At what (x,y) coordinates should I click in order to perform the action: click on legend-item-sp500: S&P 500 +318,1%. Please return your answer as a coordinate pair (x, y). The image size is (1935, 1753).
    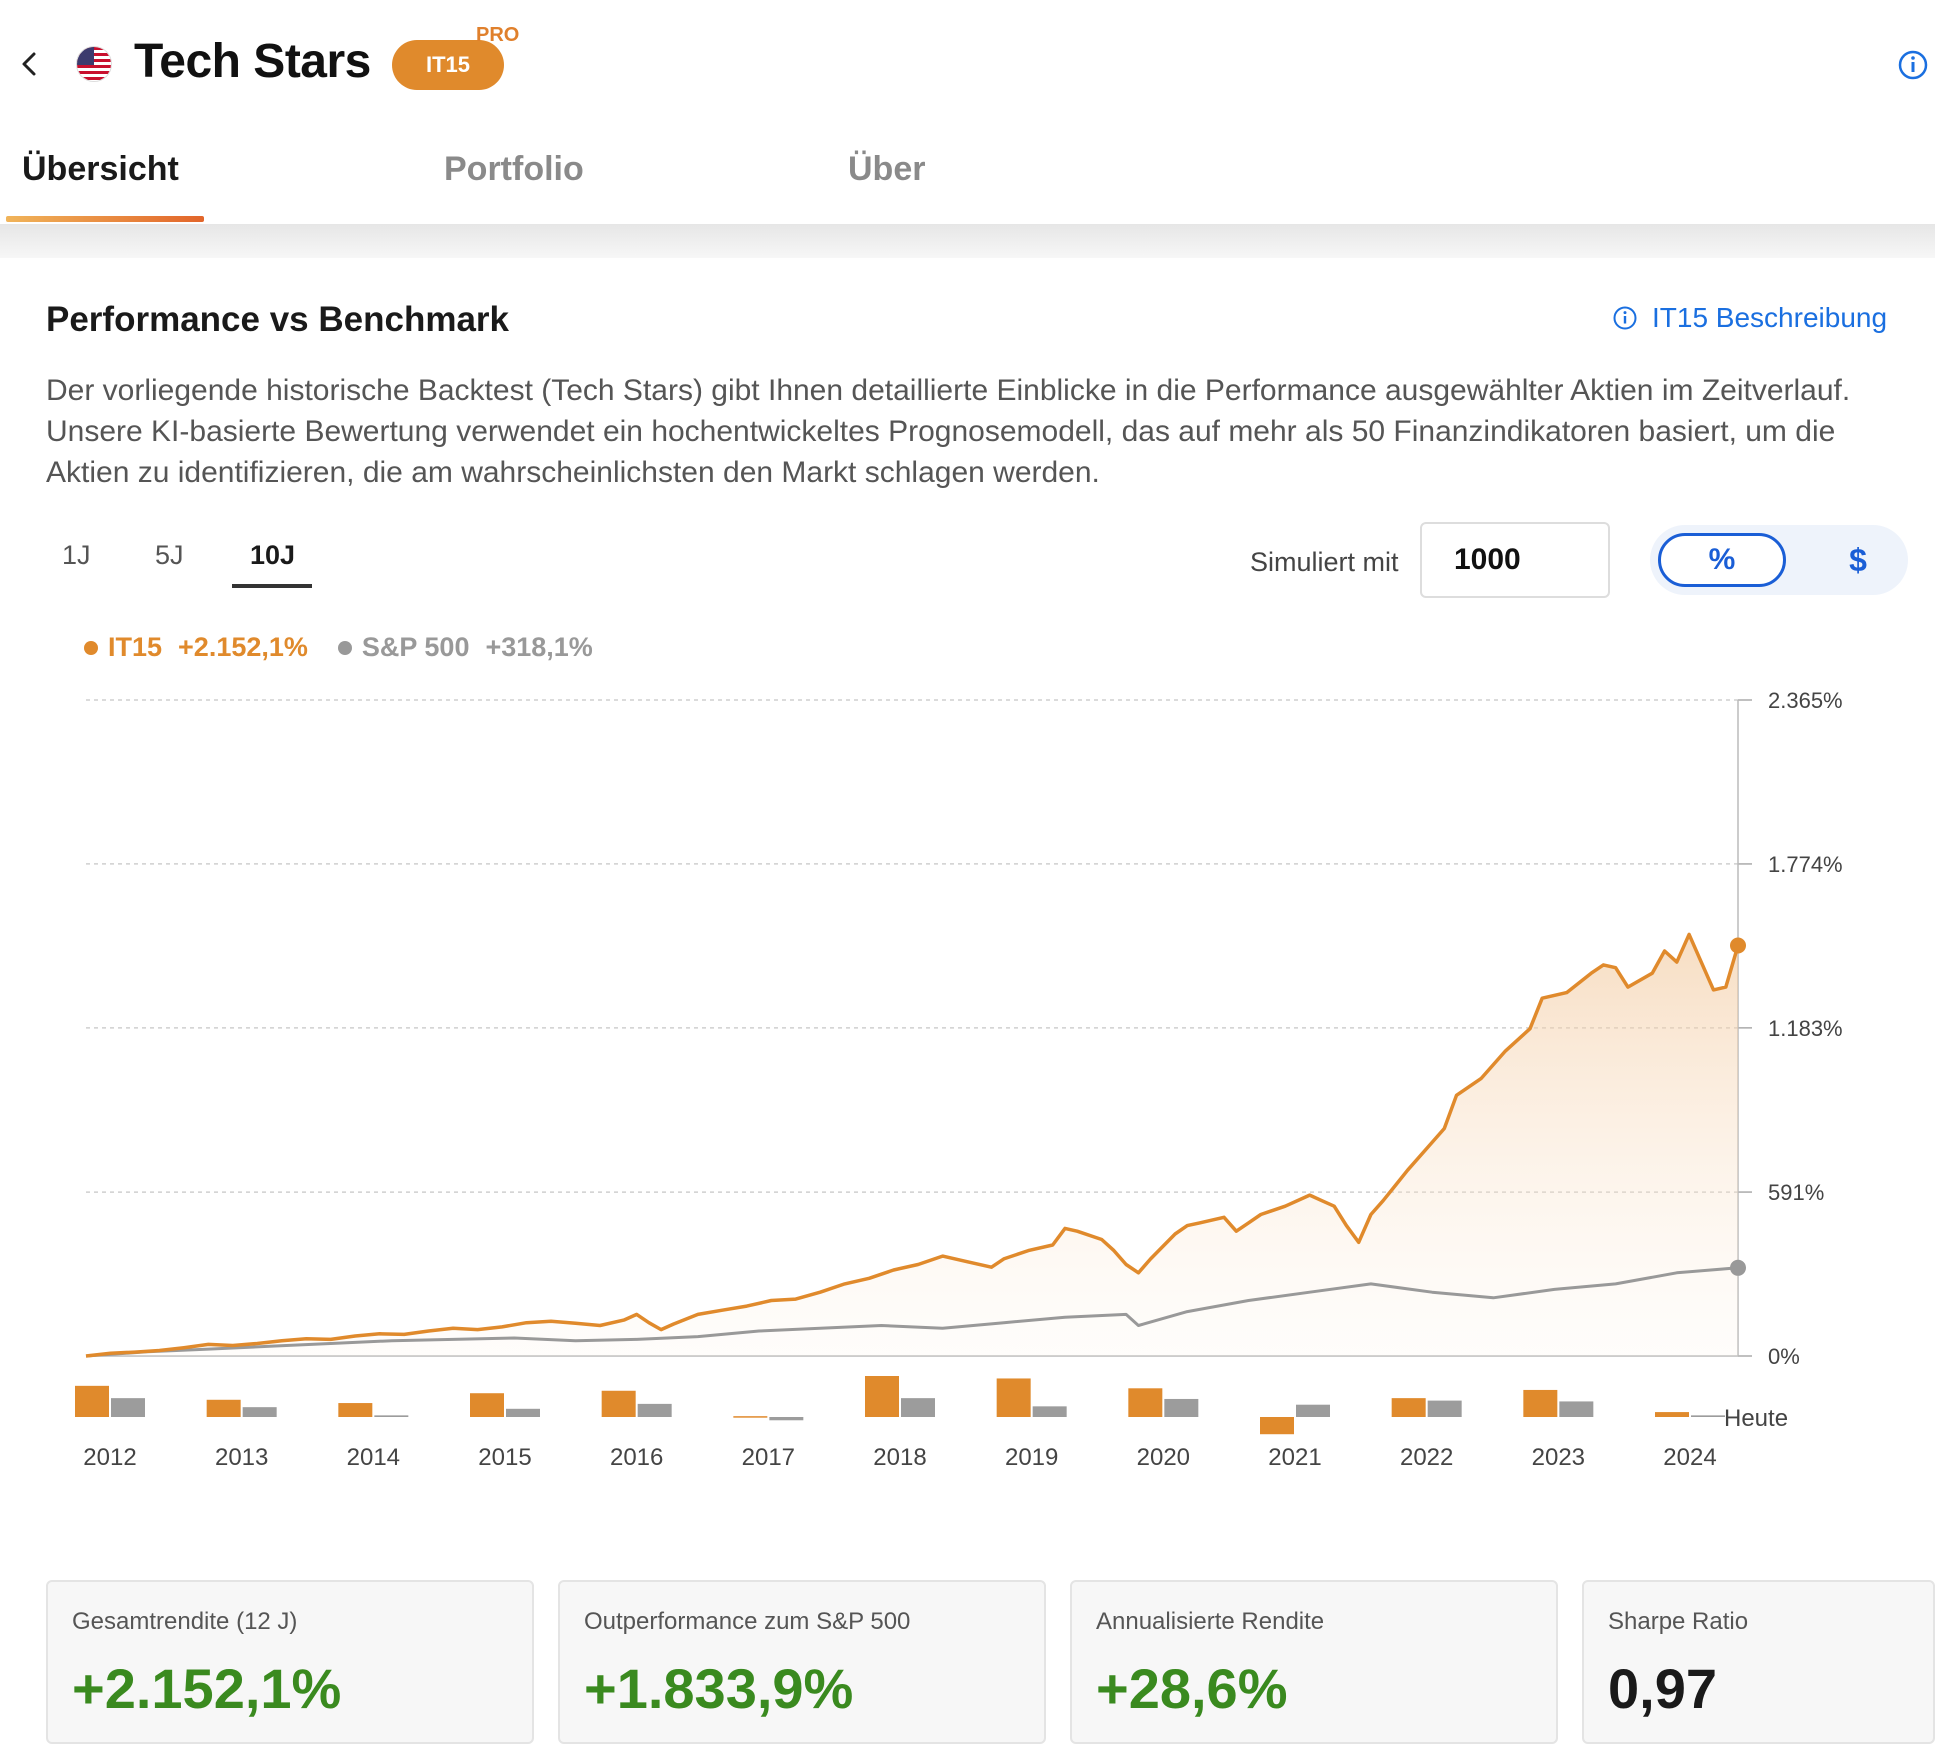
    Looking at the image, I should click on (465, 647).